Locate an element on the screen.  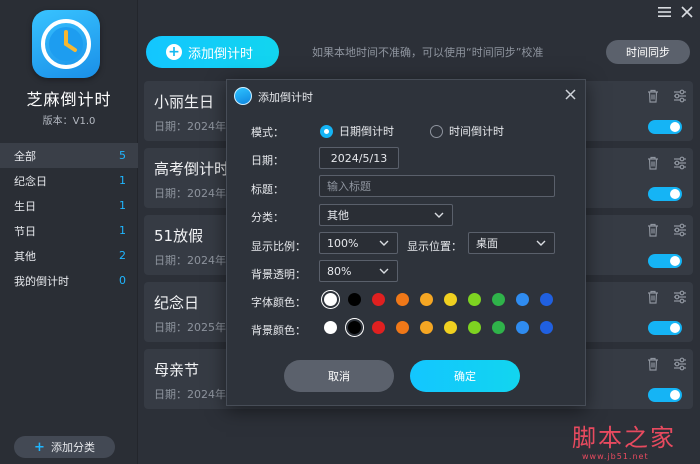
mode-label: 模式： is located at coordinates (267, 132).